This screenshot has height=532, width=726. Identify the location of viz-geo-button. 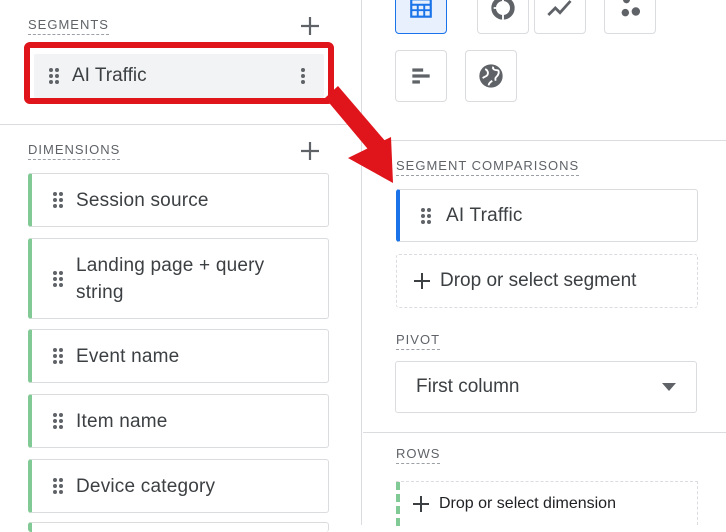
(491, 76).